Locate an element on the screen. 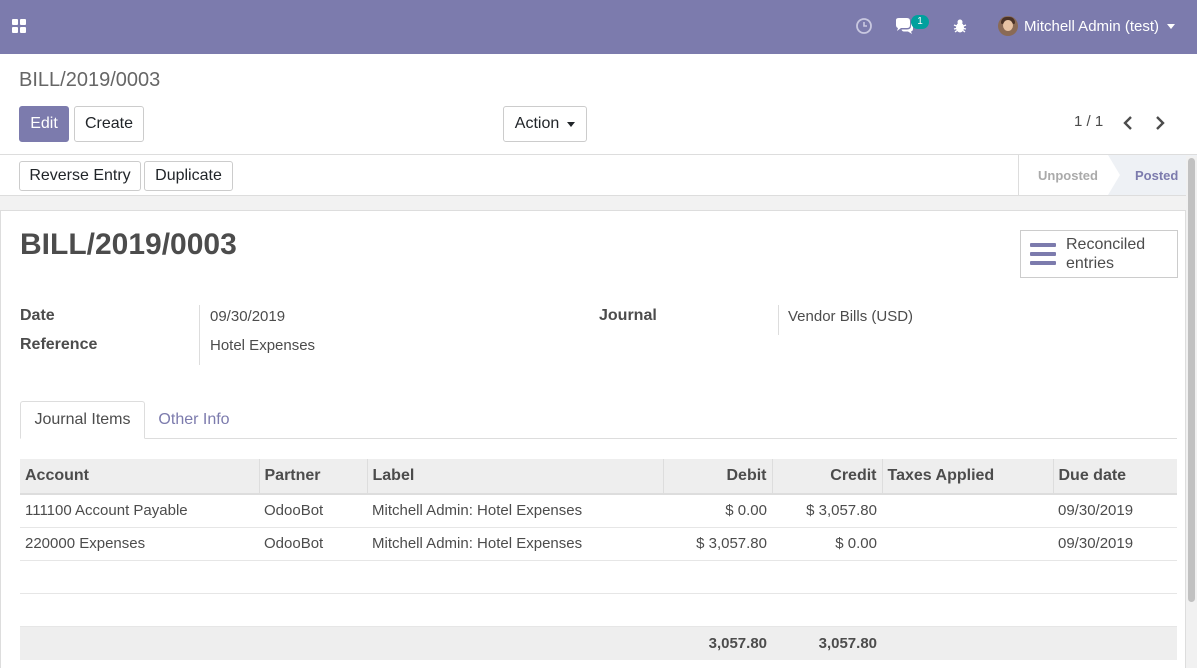 This screenshot has width=1197, height=668. reconciled-entries-button: Reconciled entries is located at coordinates (1099, 254).